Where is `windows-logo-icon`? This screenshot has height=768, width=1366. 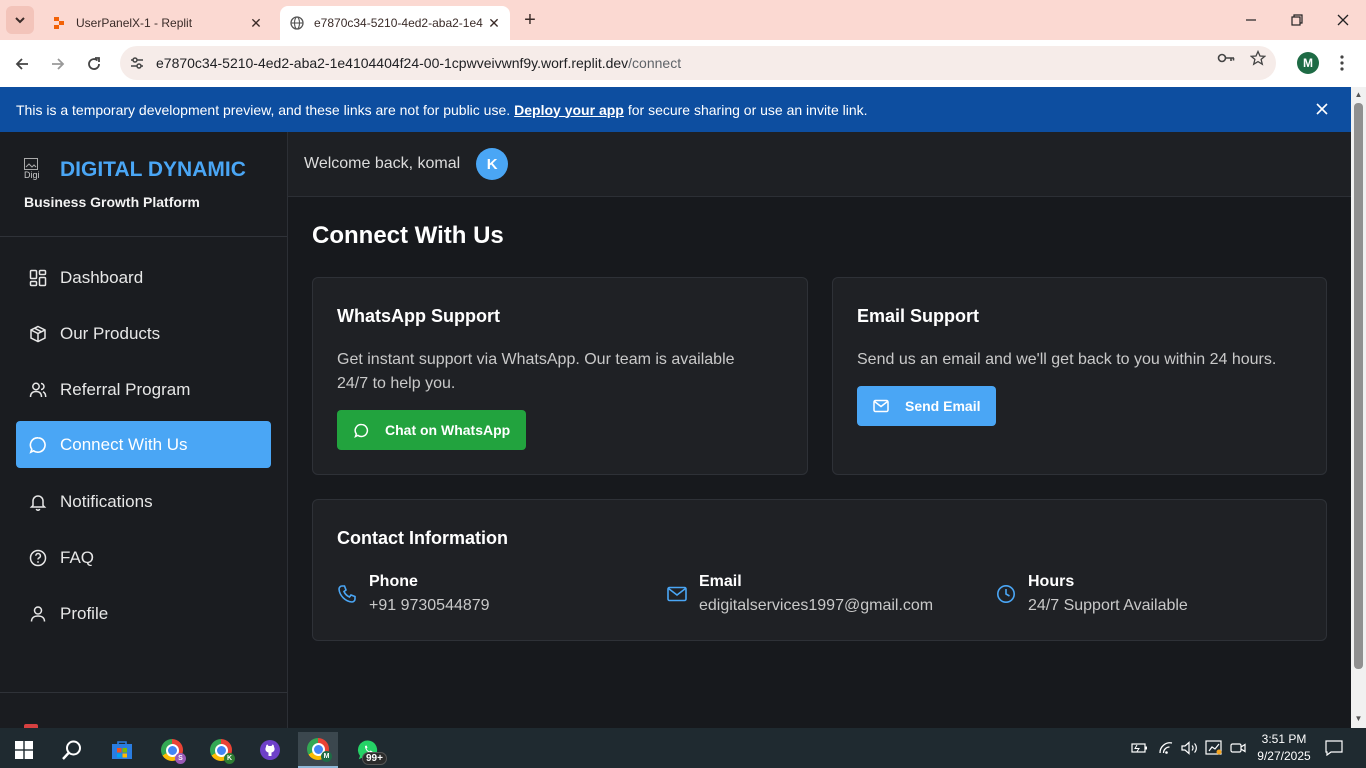
windows-logo-icon is located at coordinates (24, 750).